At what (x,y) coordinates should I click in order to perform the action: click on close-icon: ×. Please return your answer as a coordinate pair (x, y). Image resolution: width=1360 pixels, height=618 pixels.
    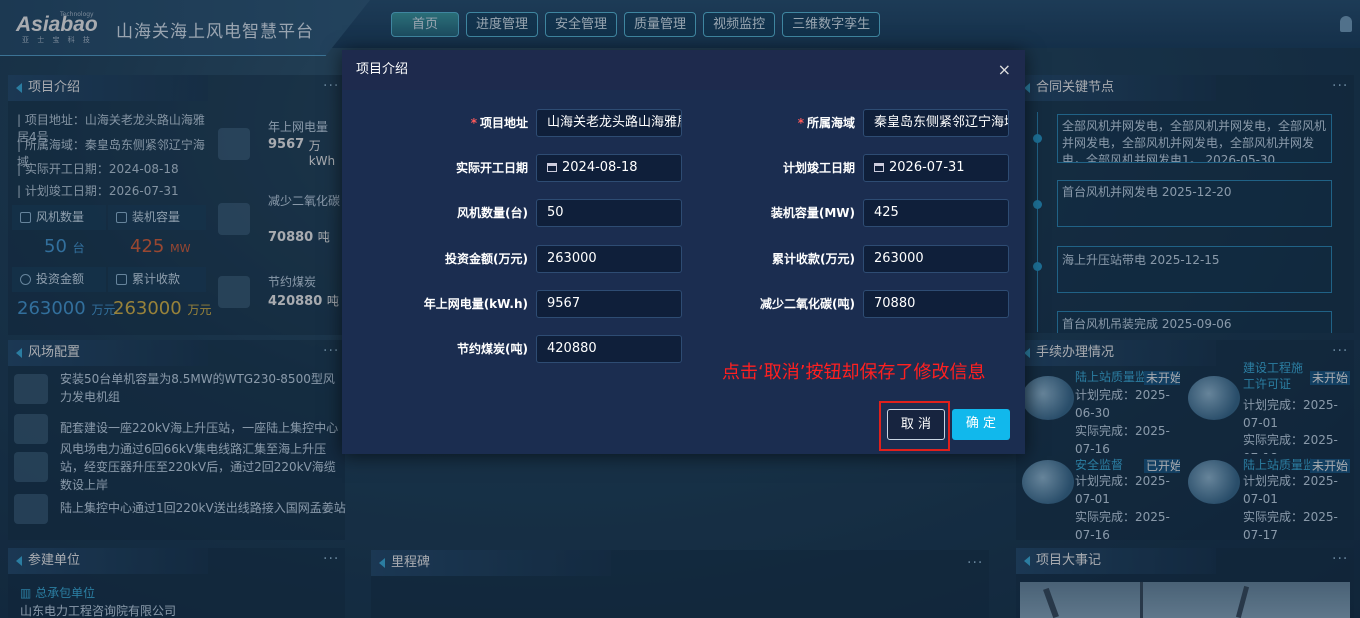
    Looking at the image, I should click on (1004, 70).